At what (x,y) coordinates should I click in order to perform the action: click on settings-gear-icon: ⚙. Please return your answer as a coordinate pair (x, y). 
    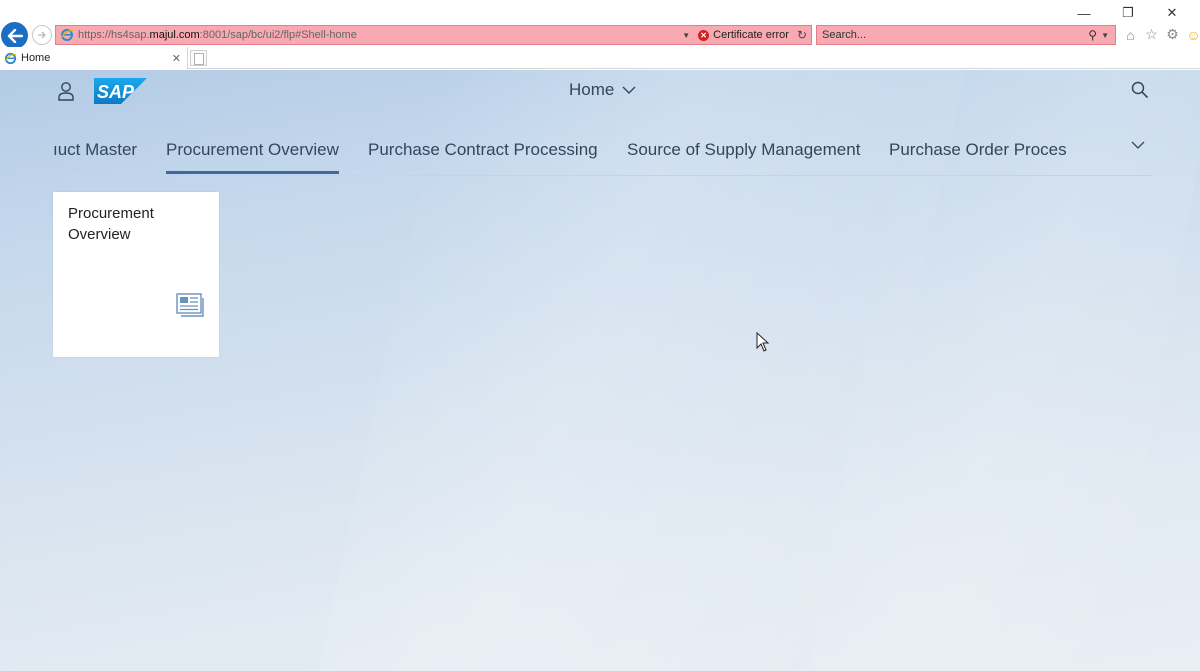
    Looking at the image, I should click on (1172, 34).